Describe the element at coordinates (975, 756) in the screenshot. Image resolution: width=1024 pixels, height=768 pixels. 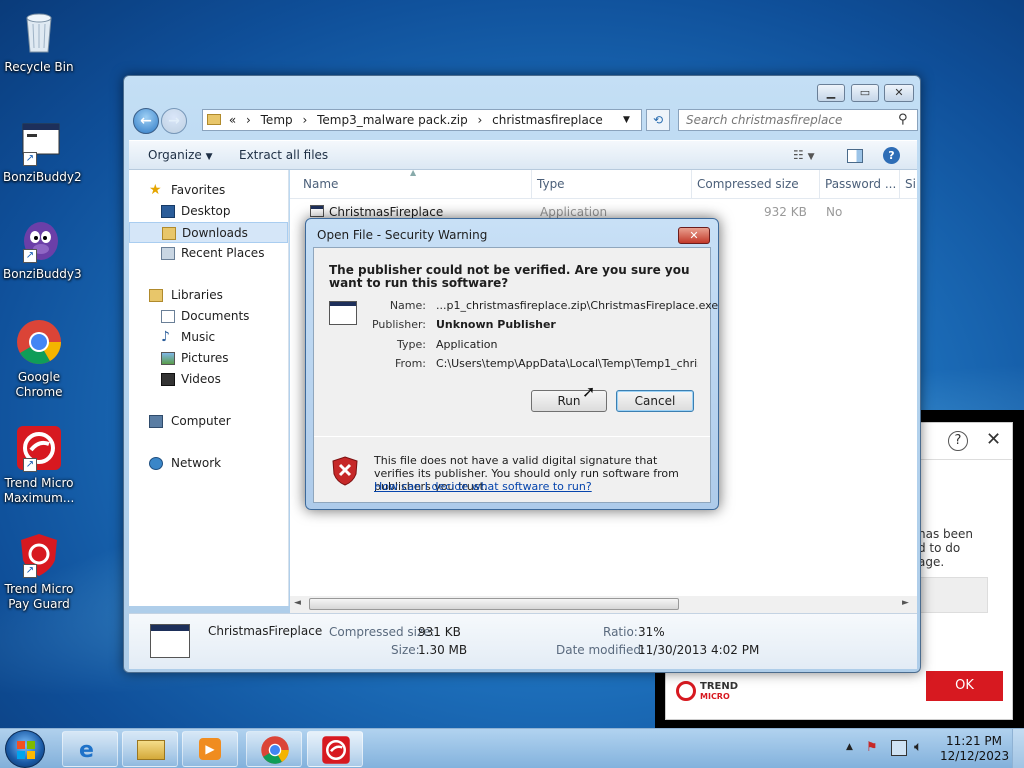
I see `clock-date: 12/12/2023` at that location.